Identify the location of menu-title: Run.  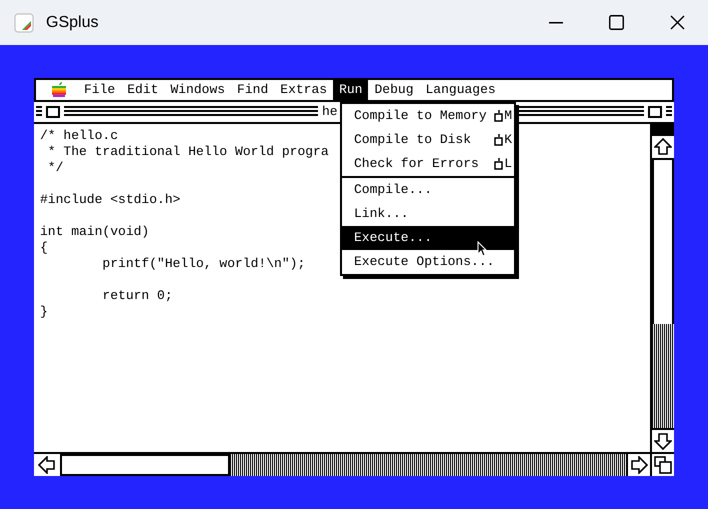
(350, 90).